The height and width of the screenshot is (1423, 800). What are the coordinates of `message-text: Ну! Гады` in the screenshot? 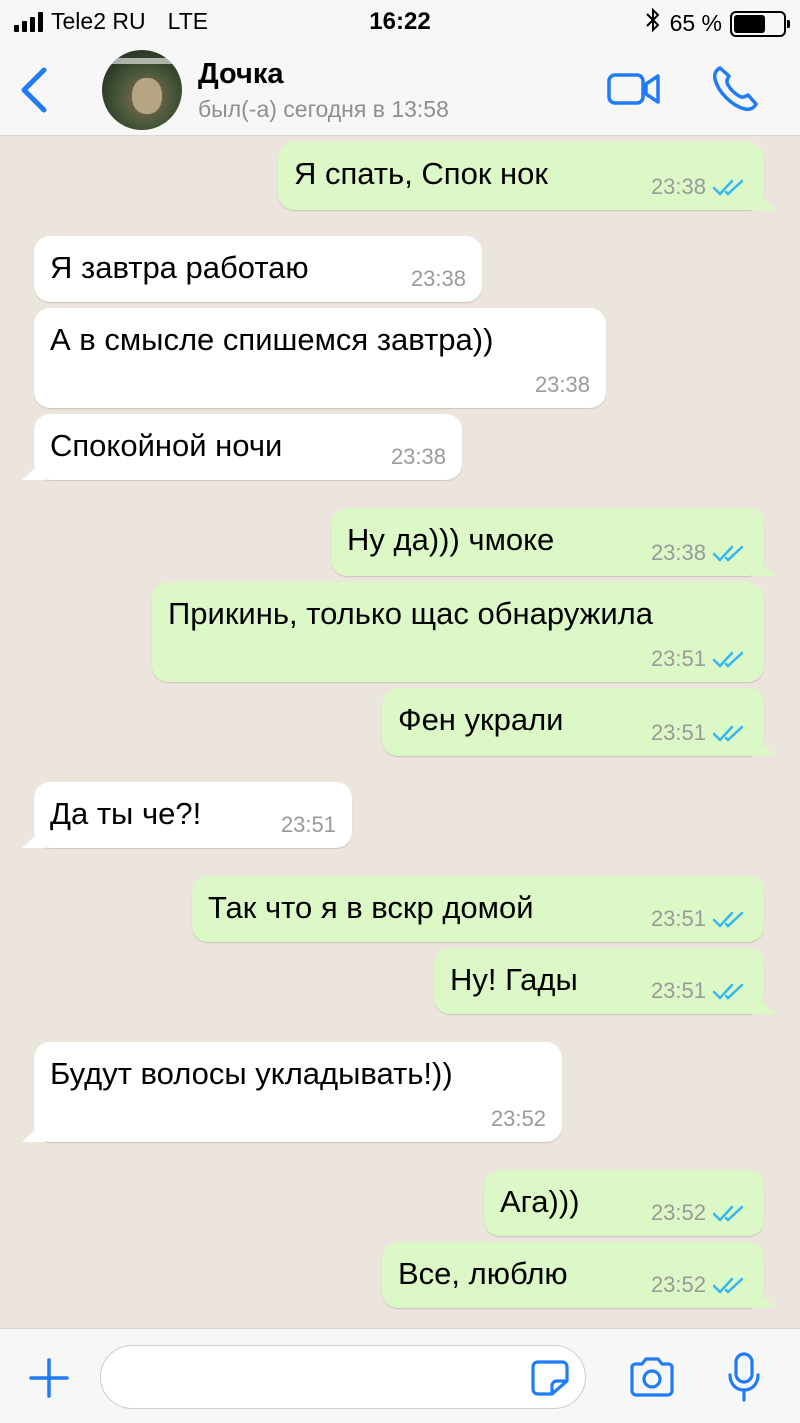 It's located at (514, 979).